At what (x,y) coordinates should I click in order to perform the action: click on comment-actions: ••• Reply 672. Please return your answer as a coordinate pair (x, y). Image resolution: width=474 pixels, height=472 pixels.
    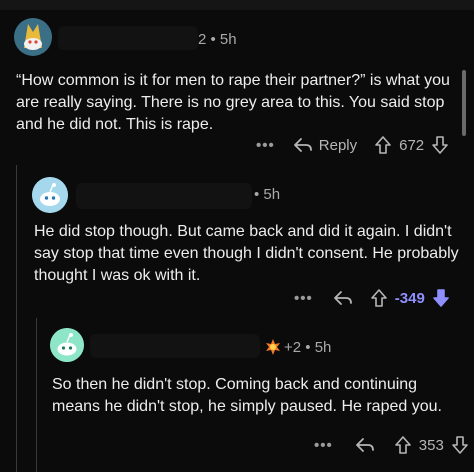
    Looking at the image, I should click on (352, 145).